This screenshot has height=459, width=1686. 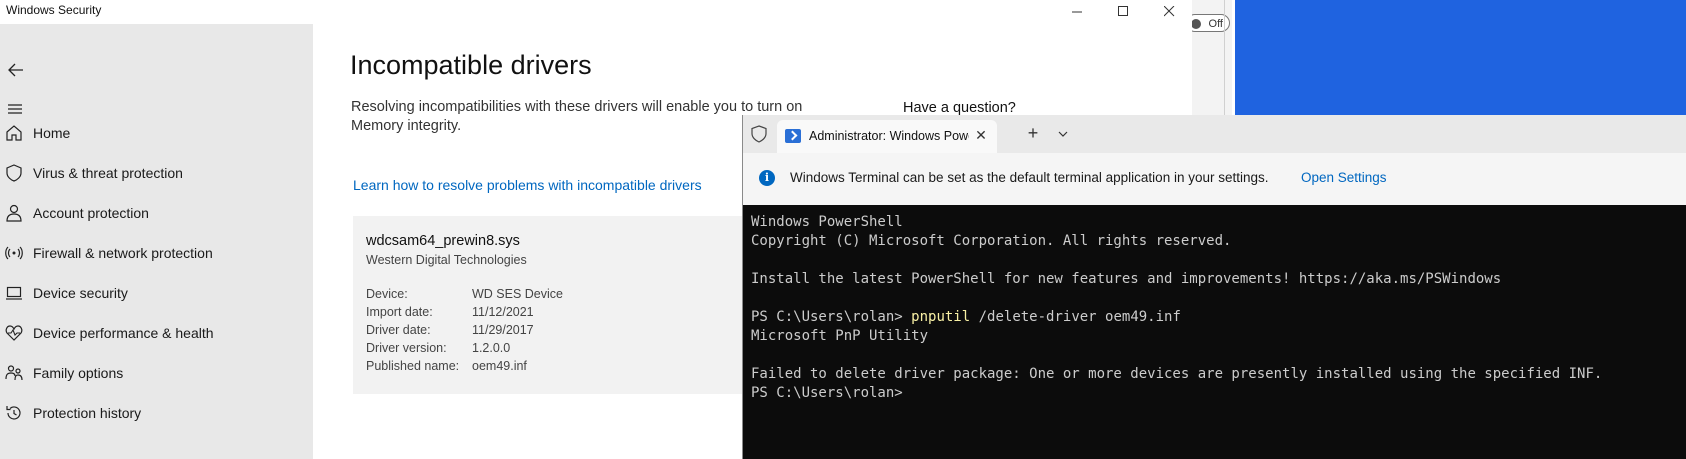 I want to click on driver-detail-row: Import date: 11/12/2021, so click(x=450, y=312).